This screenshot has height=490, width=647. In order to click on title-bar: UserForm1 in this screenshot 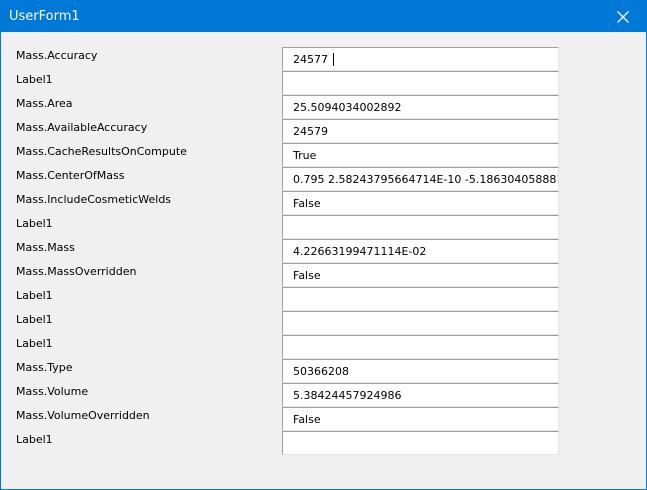, I will do `click(323, 16)`.